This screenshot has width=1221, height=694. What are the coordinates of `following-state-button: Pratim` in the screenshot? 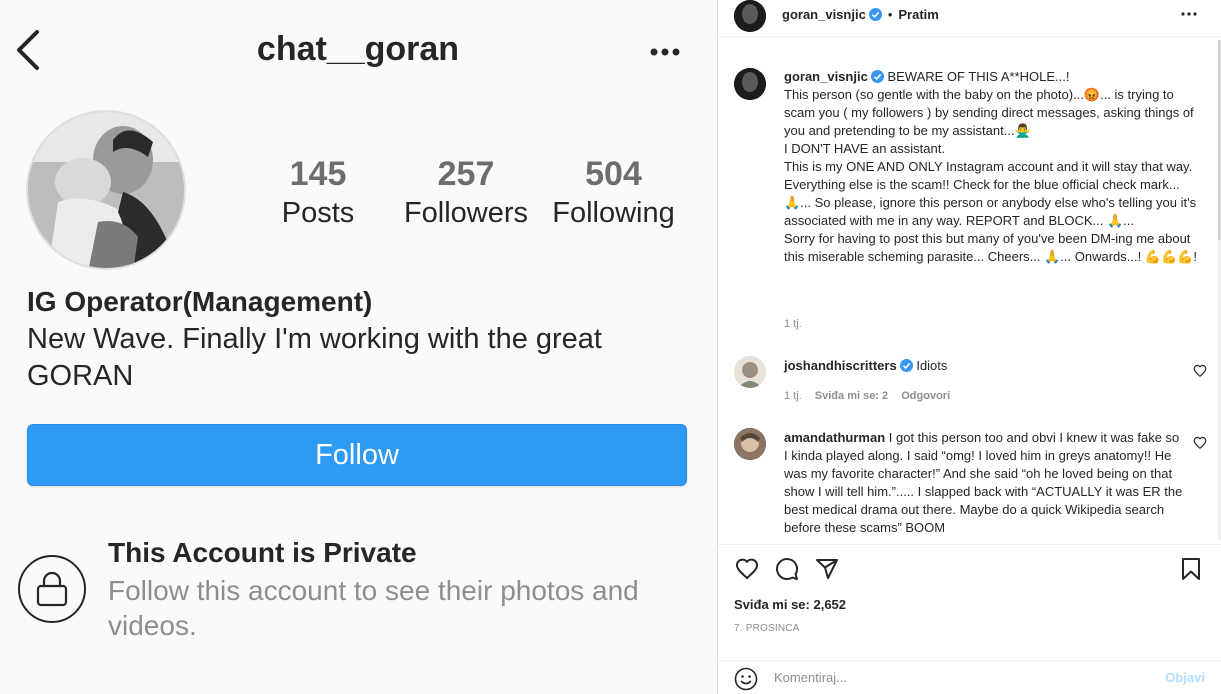 It's located at (918, 14).